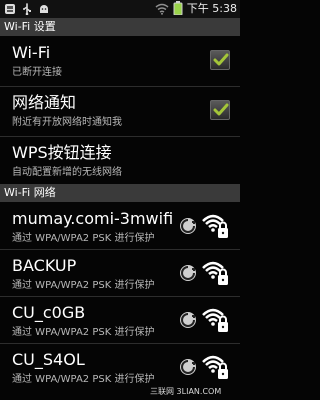  Describe the element at coordinates (49, 312) in the screenshot. I see `network-name: CU_c0GB` at that location.